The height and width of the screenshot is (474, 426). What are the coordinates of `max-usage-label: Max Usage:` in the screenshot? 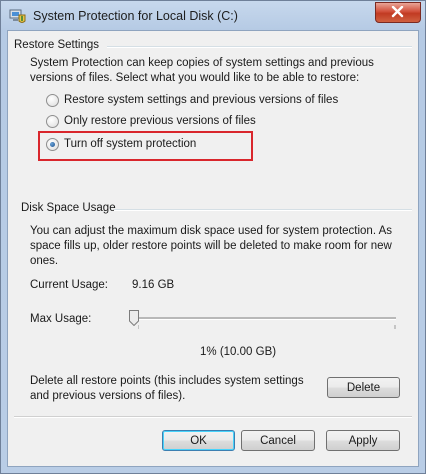 It's located at (61, 319).